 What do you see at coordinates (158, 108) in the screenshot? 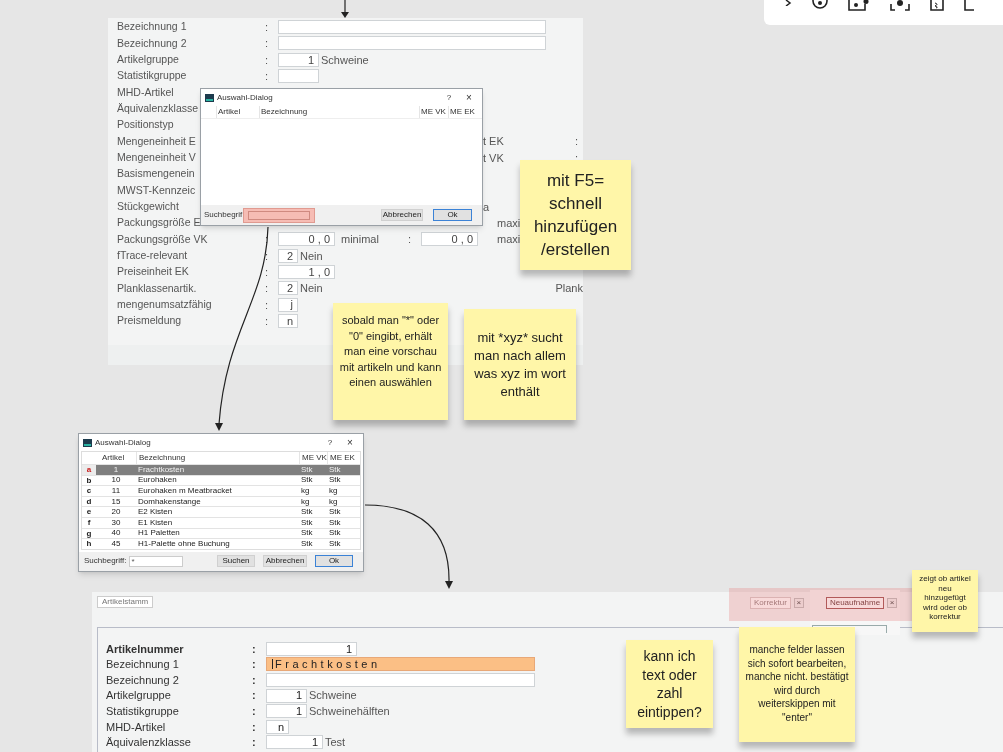
I see `field-label: Äquivalenzklasse` at bounding box center [158, 108].